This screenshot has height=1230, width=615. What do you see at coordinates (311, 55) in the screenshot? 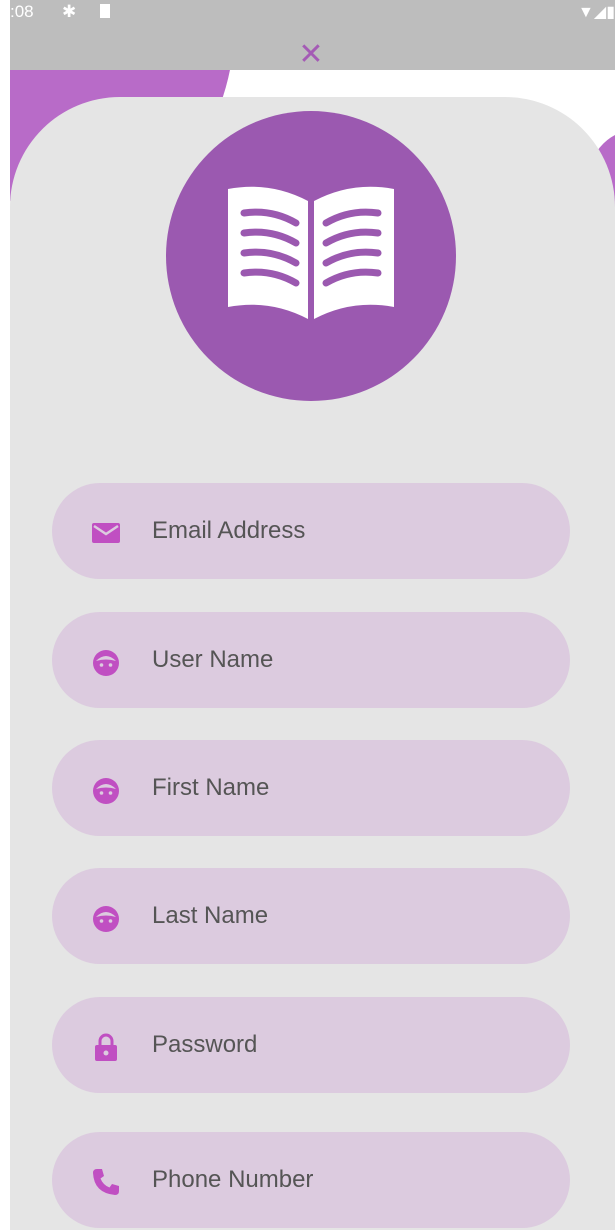
I see `close-button: ✕` at bounding box center [311, 55].